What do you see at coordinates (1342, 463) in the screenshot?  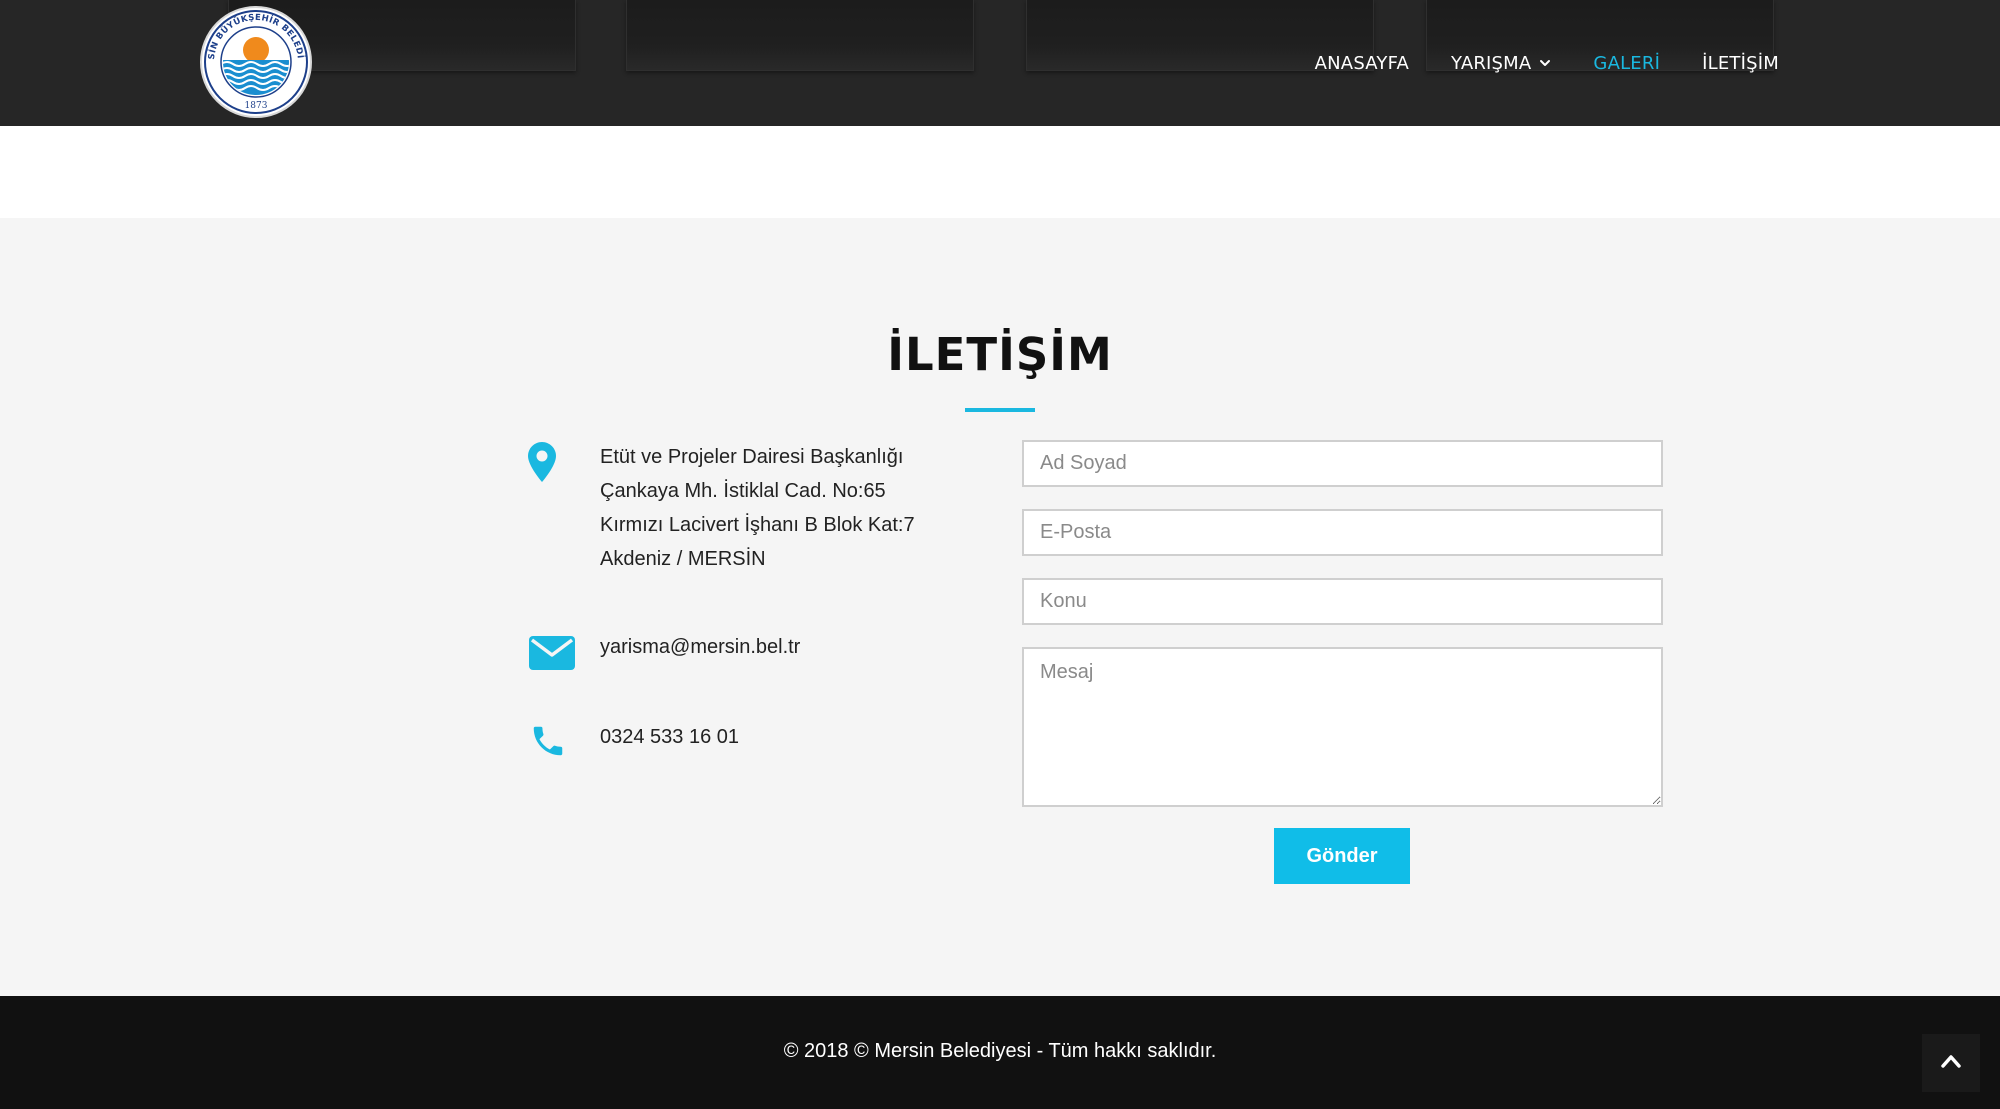 I see `name-input` at bounding box center [1342, 463].